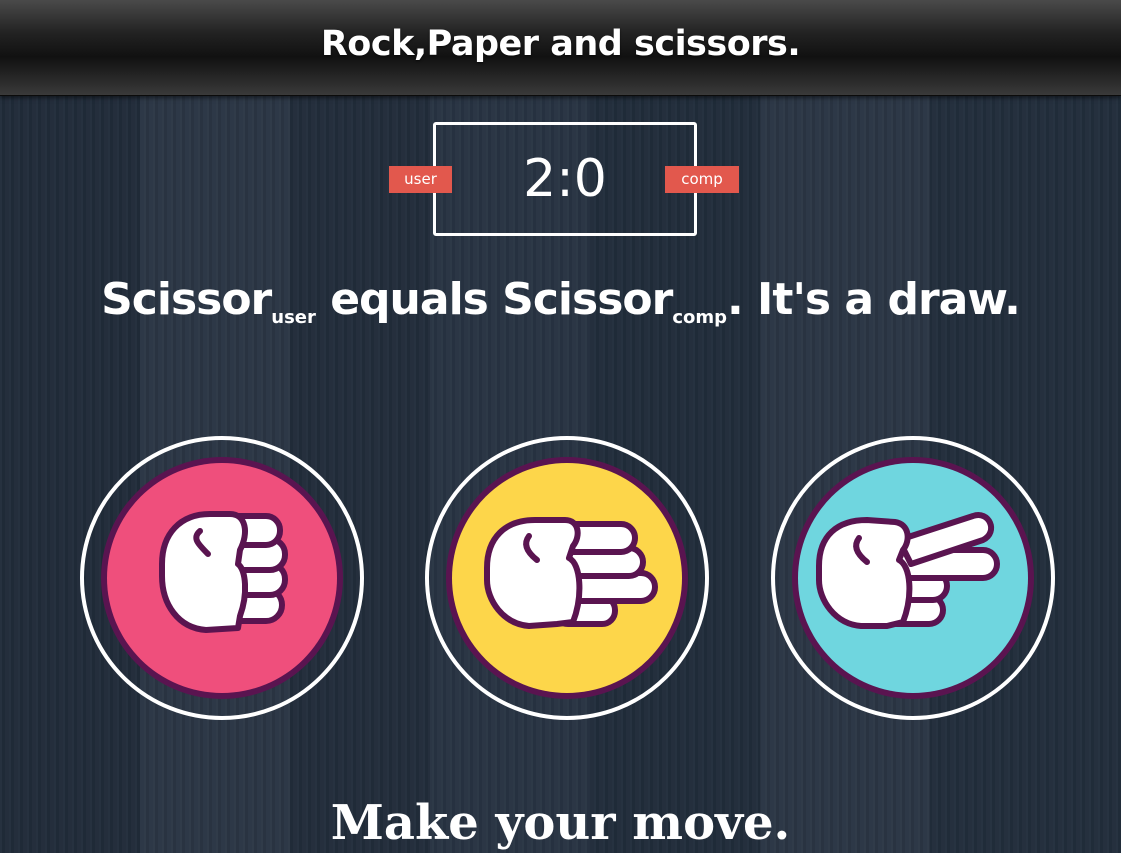  What do you see at coordinates (560, 44) in the screenshot?
I see `game-title: Rock,Paper and scissors.` at bounding box center [560, 44].